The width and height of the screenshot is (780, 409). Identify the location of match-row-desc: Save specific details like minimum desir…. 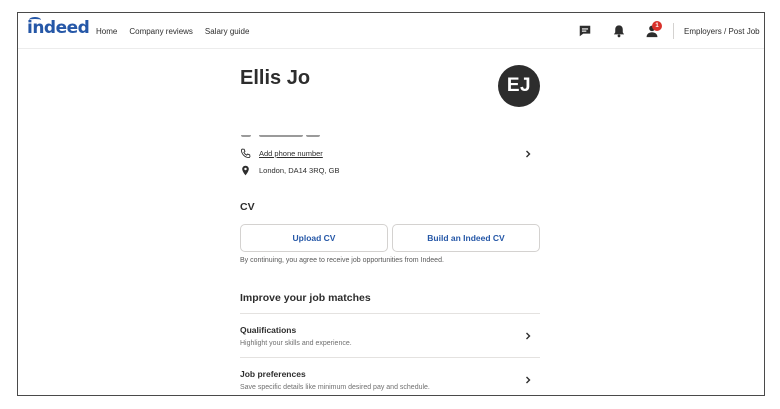
(335, 387).